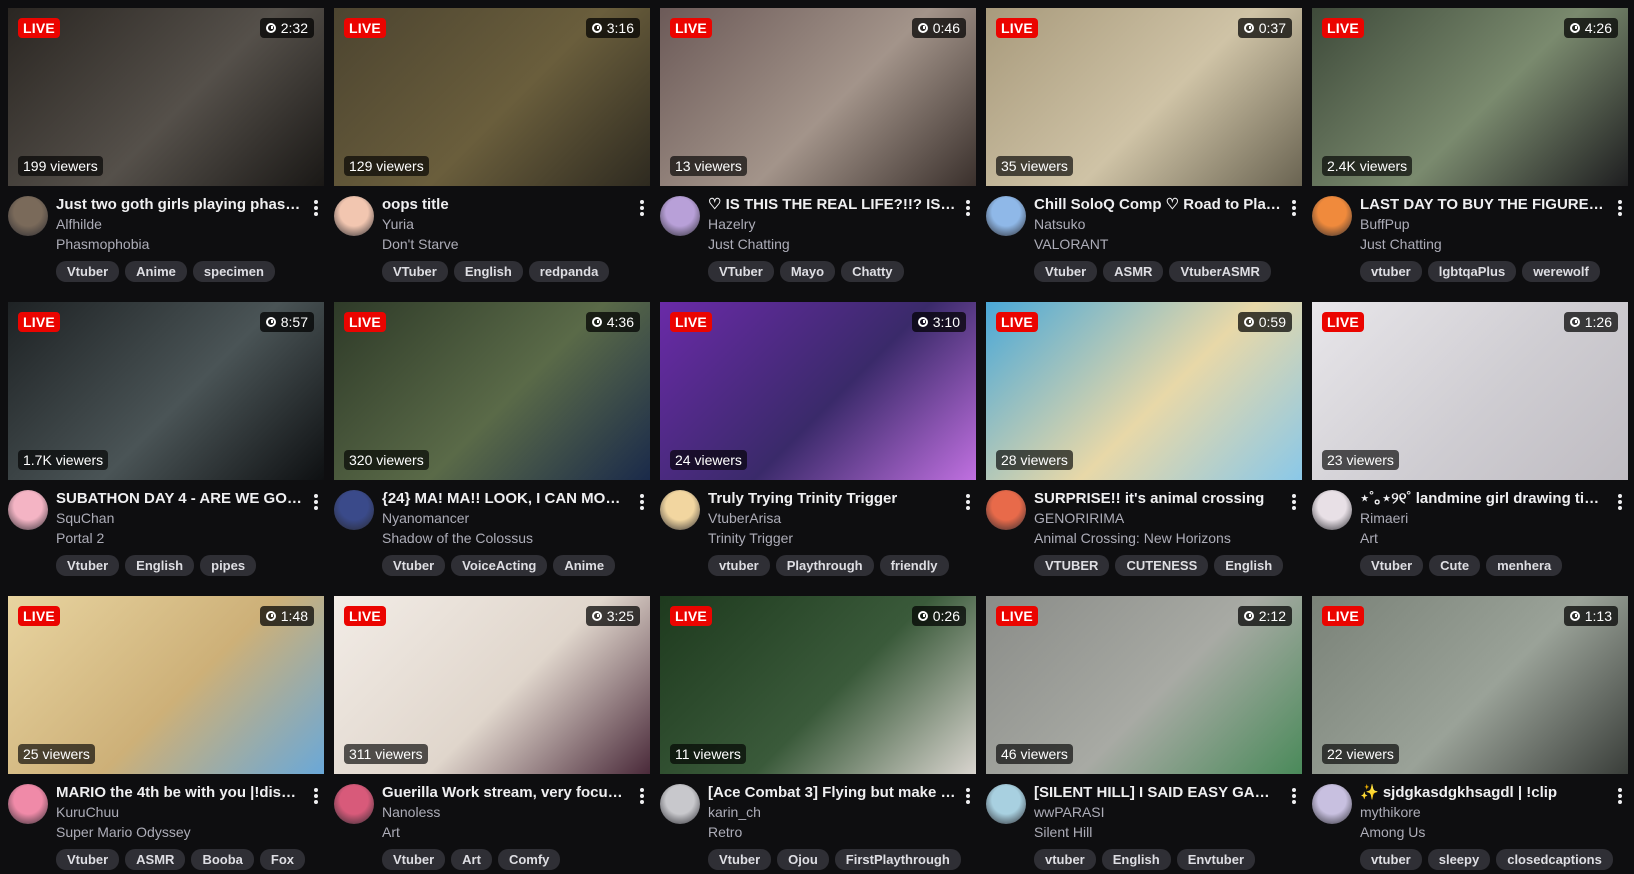 This screenshot has height=874, width=1634. I want to click on channel-name: wwPARASI, so click(1158, 812).